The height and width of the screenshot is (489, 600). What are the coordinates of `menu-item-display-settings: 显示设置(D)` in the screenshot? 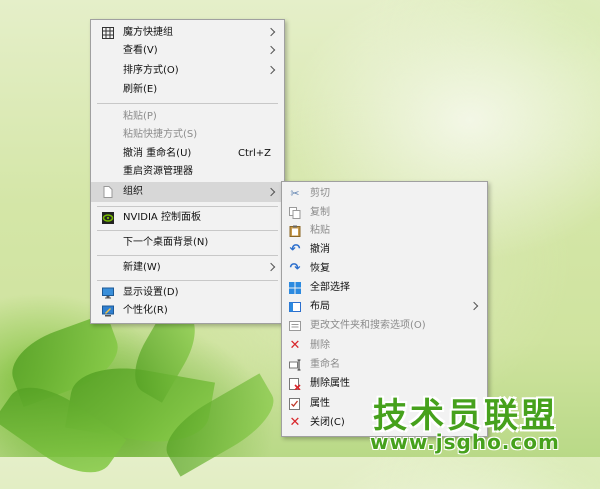 It's located at (187, 293).